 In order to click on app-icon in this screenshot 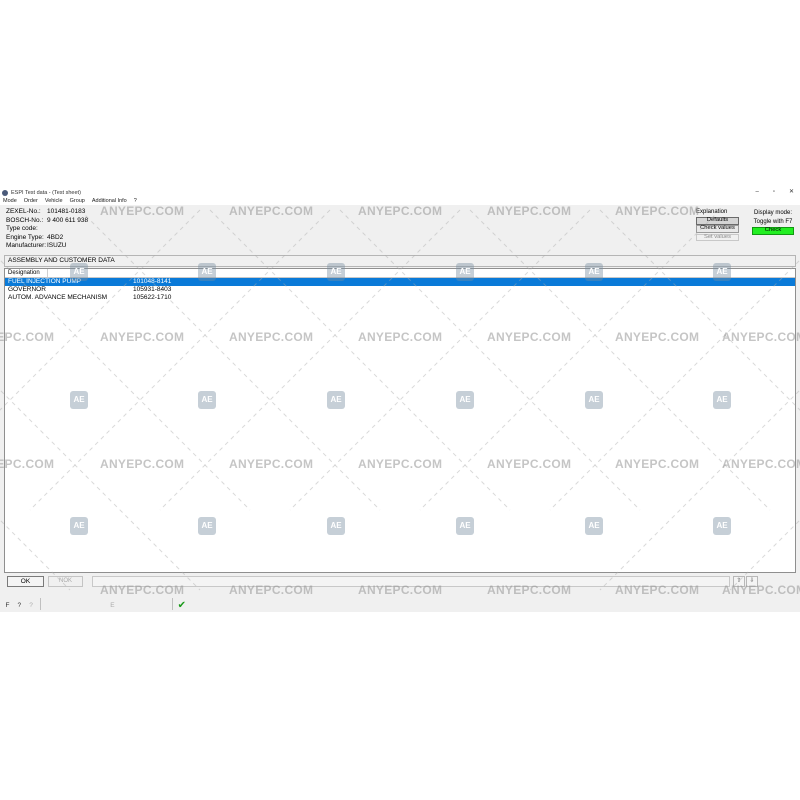, I will do `click(5, 192)`.